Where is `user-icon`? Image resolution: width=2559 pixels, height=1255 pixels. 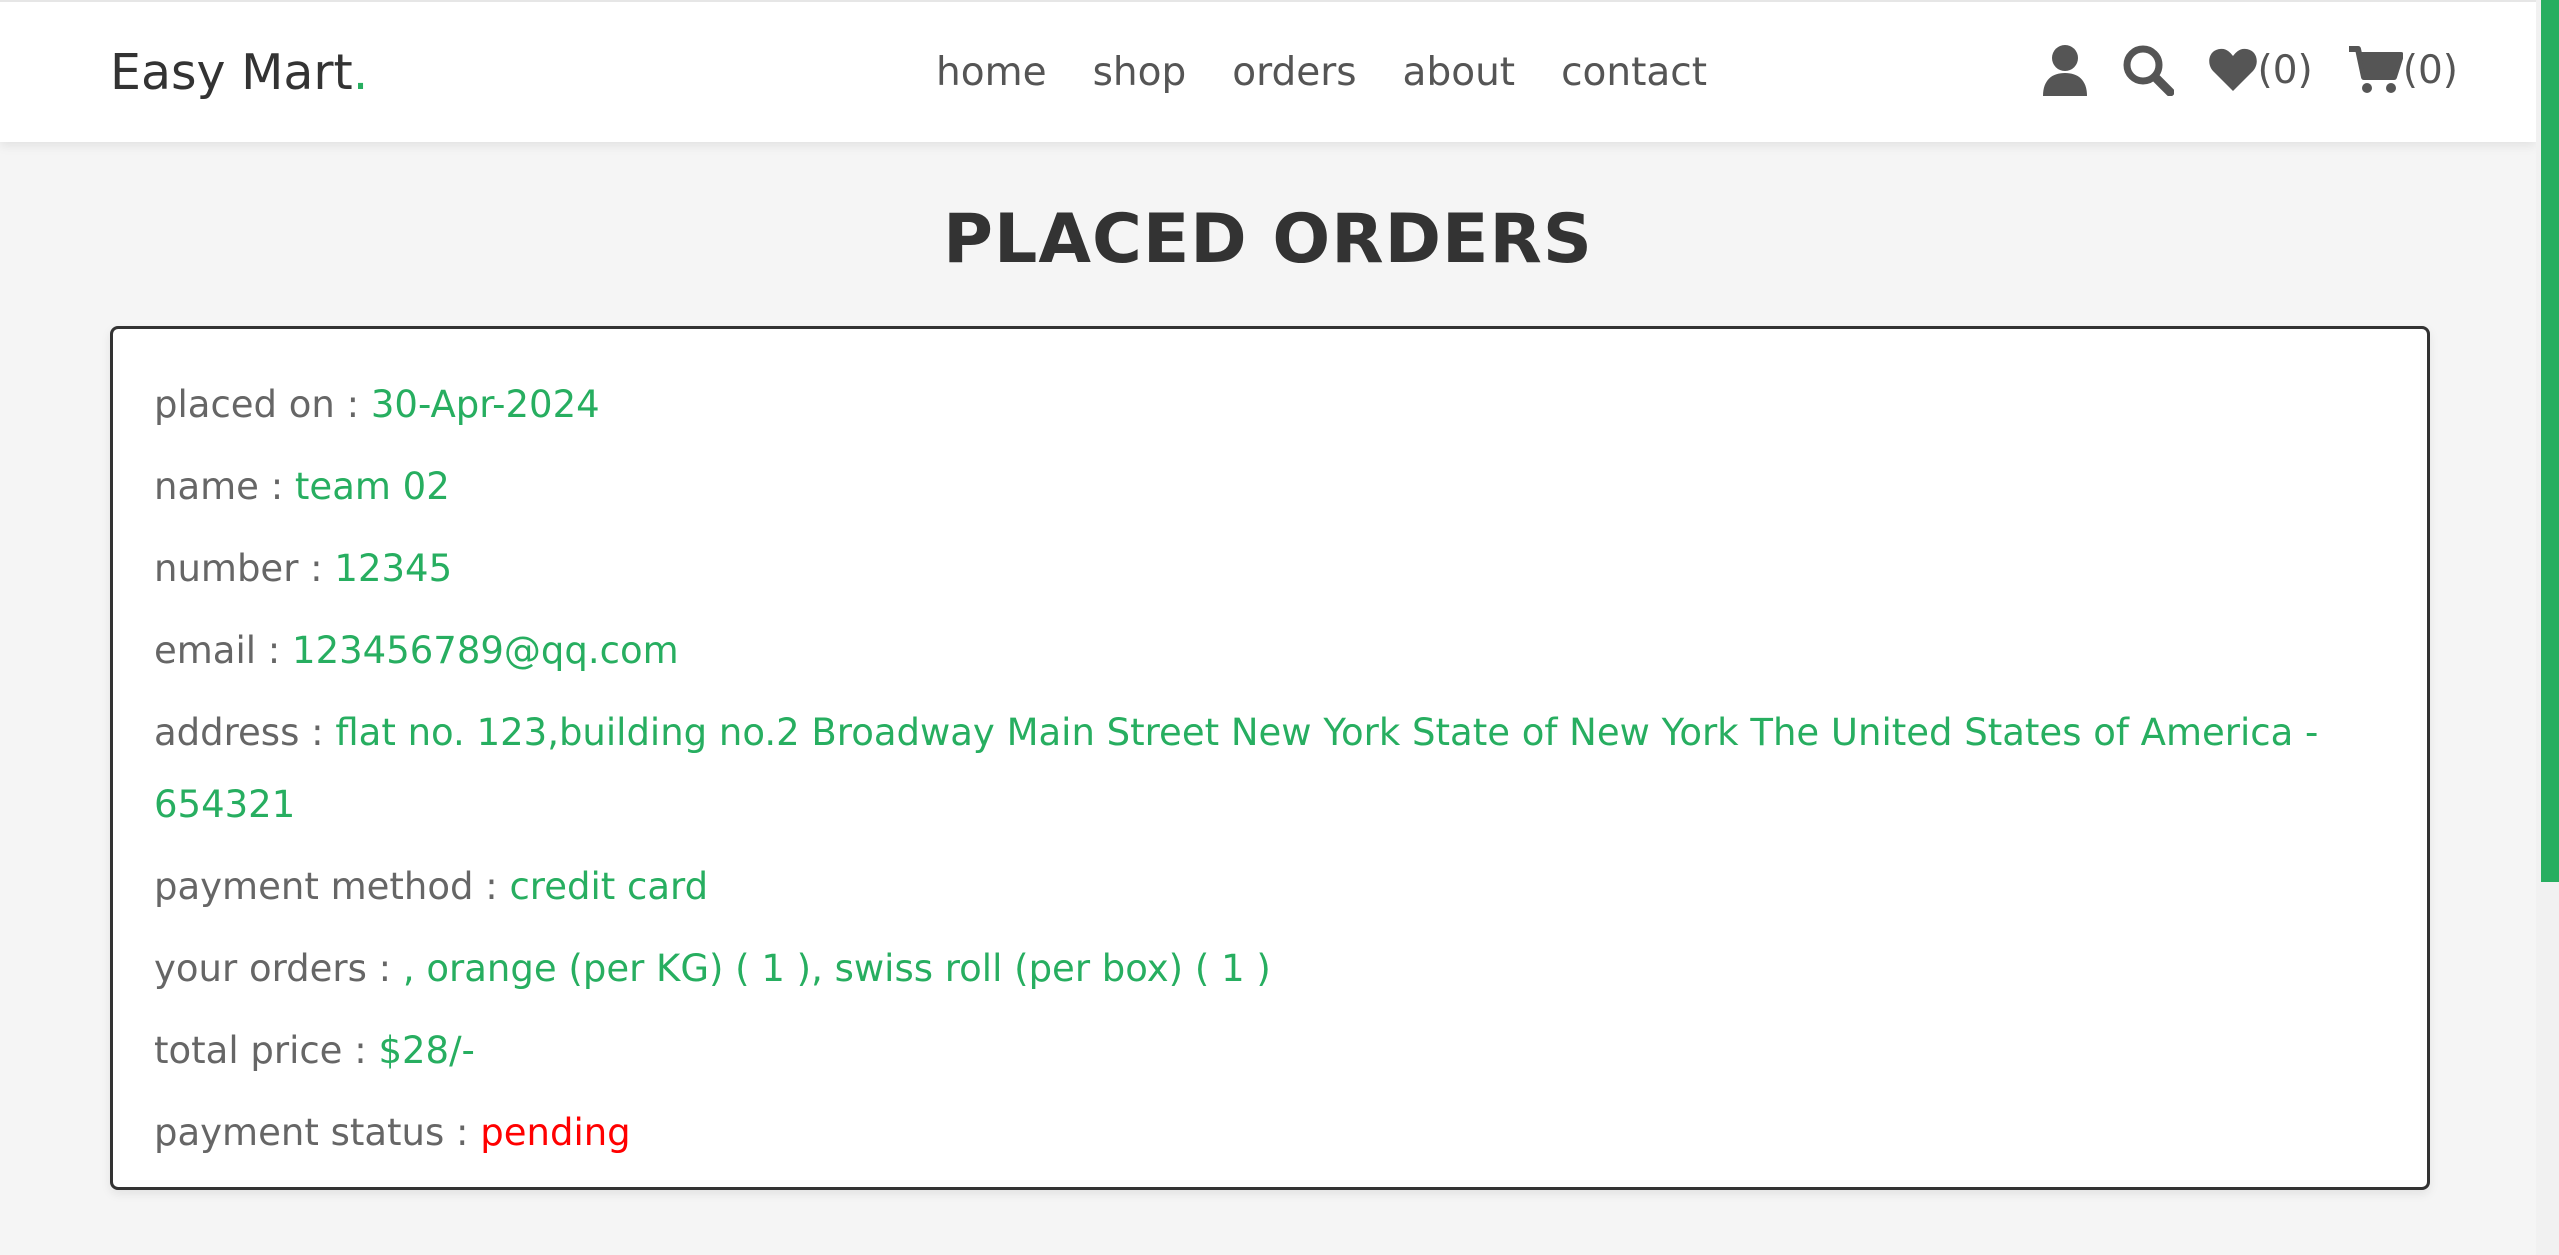 user-icon is located at coordinates (2064, 70).